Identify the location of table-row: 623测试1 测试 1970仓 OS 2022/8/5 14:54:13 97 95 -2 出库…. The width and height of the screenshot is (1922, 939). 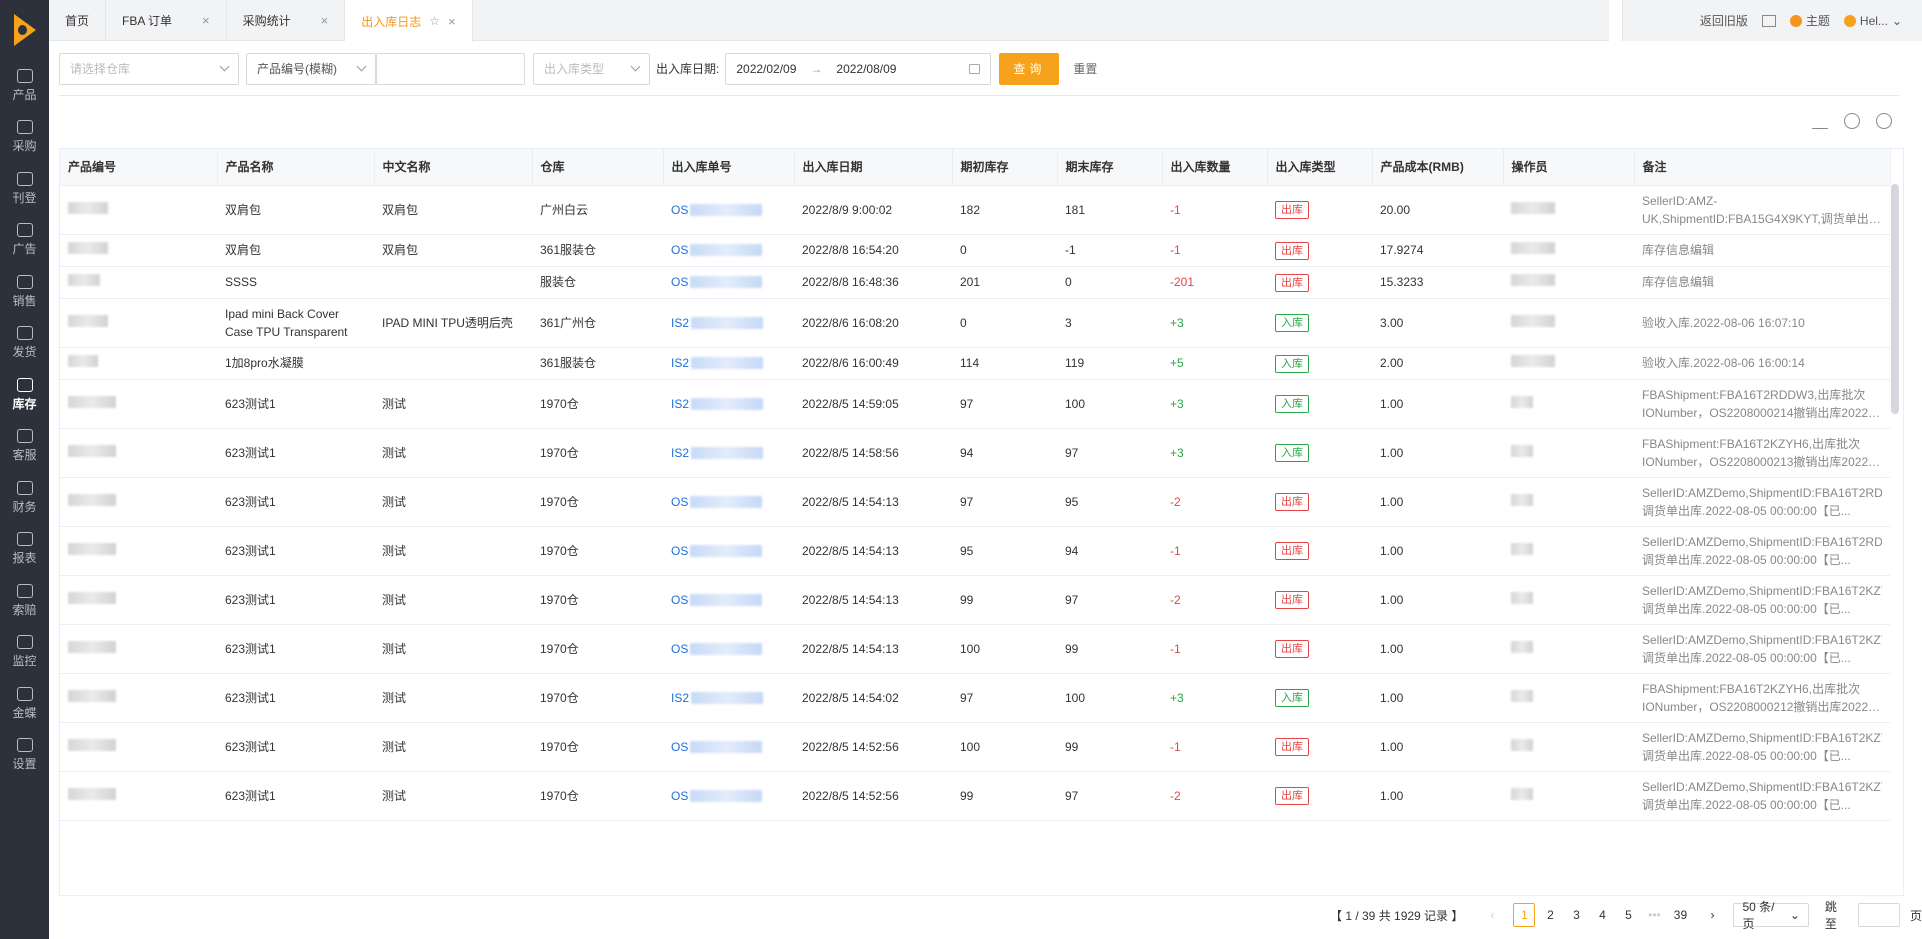
(975, 502).